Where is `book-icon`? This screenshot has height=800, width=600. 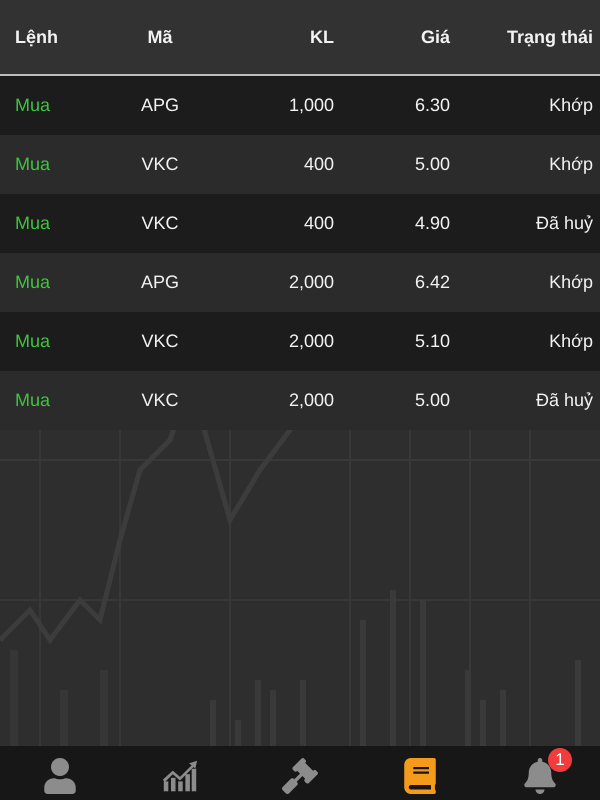
book-icon is located at coordinates (420, 776).